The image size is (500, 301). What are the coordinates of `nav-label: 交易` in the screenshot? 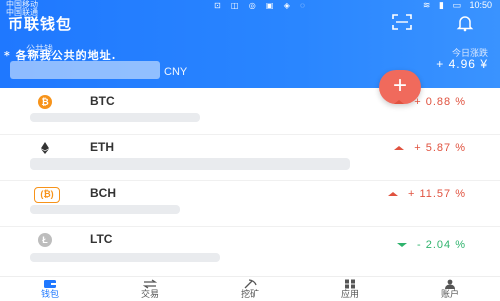 It's located at (149, 294).